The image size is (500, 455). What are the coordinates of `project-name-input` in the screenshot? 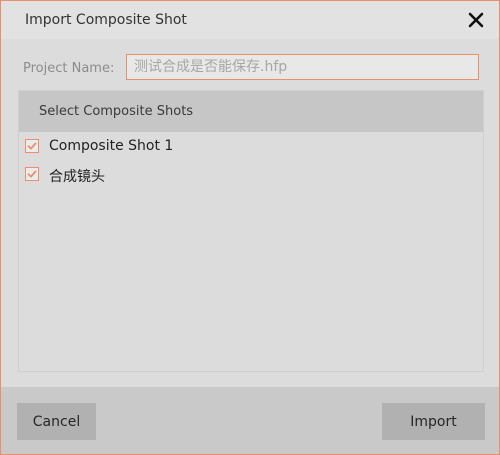 It's located at (302, 67).